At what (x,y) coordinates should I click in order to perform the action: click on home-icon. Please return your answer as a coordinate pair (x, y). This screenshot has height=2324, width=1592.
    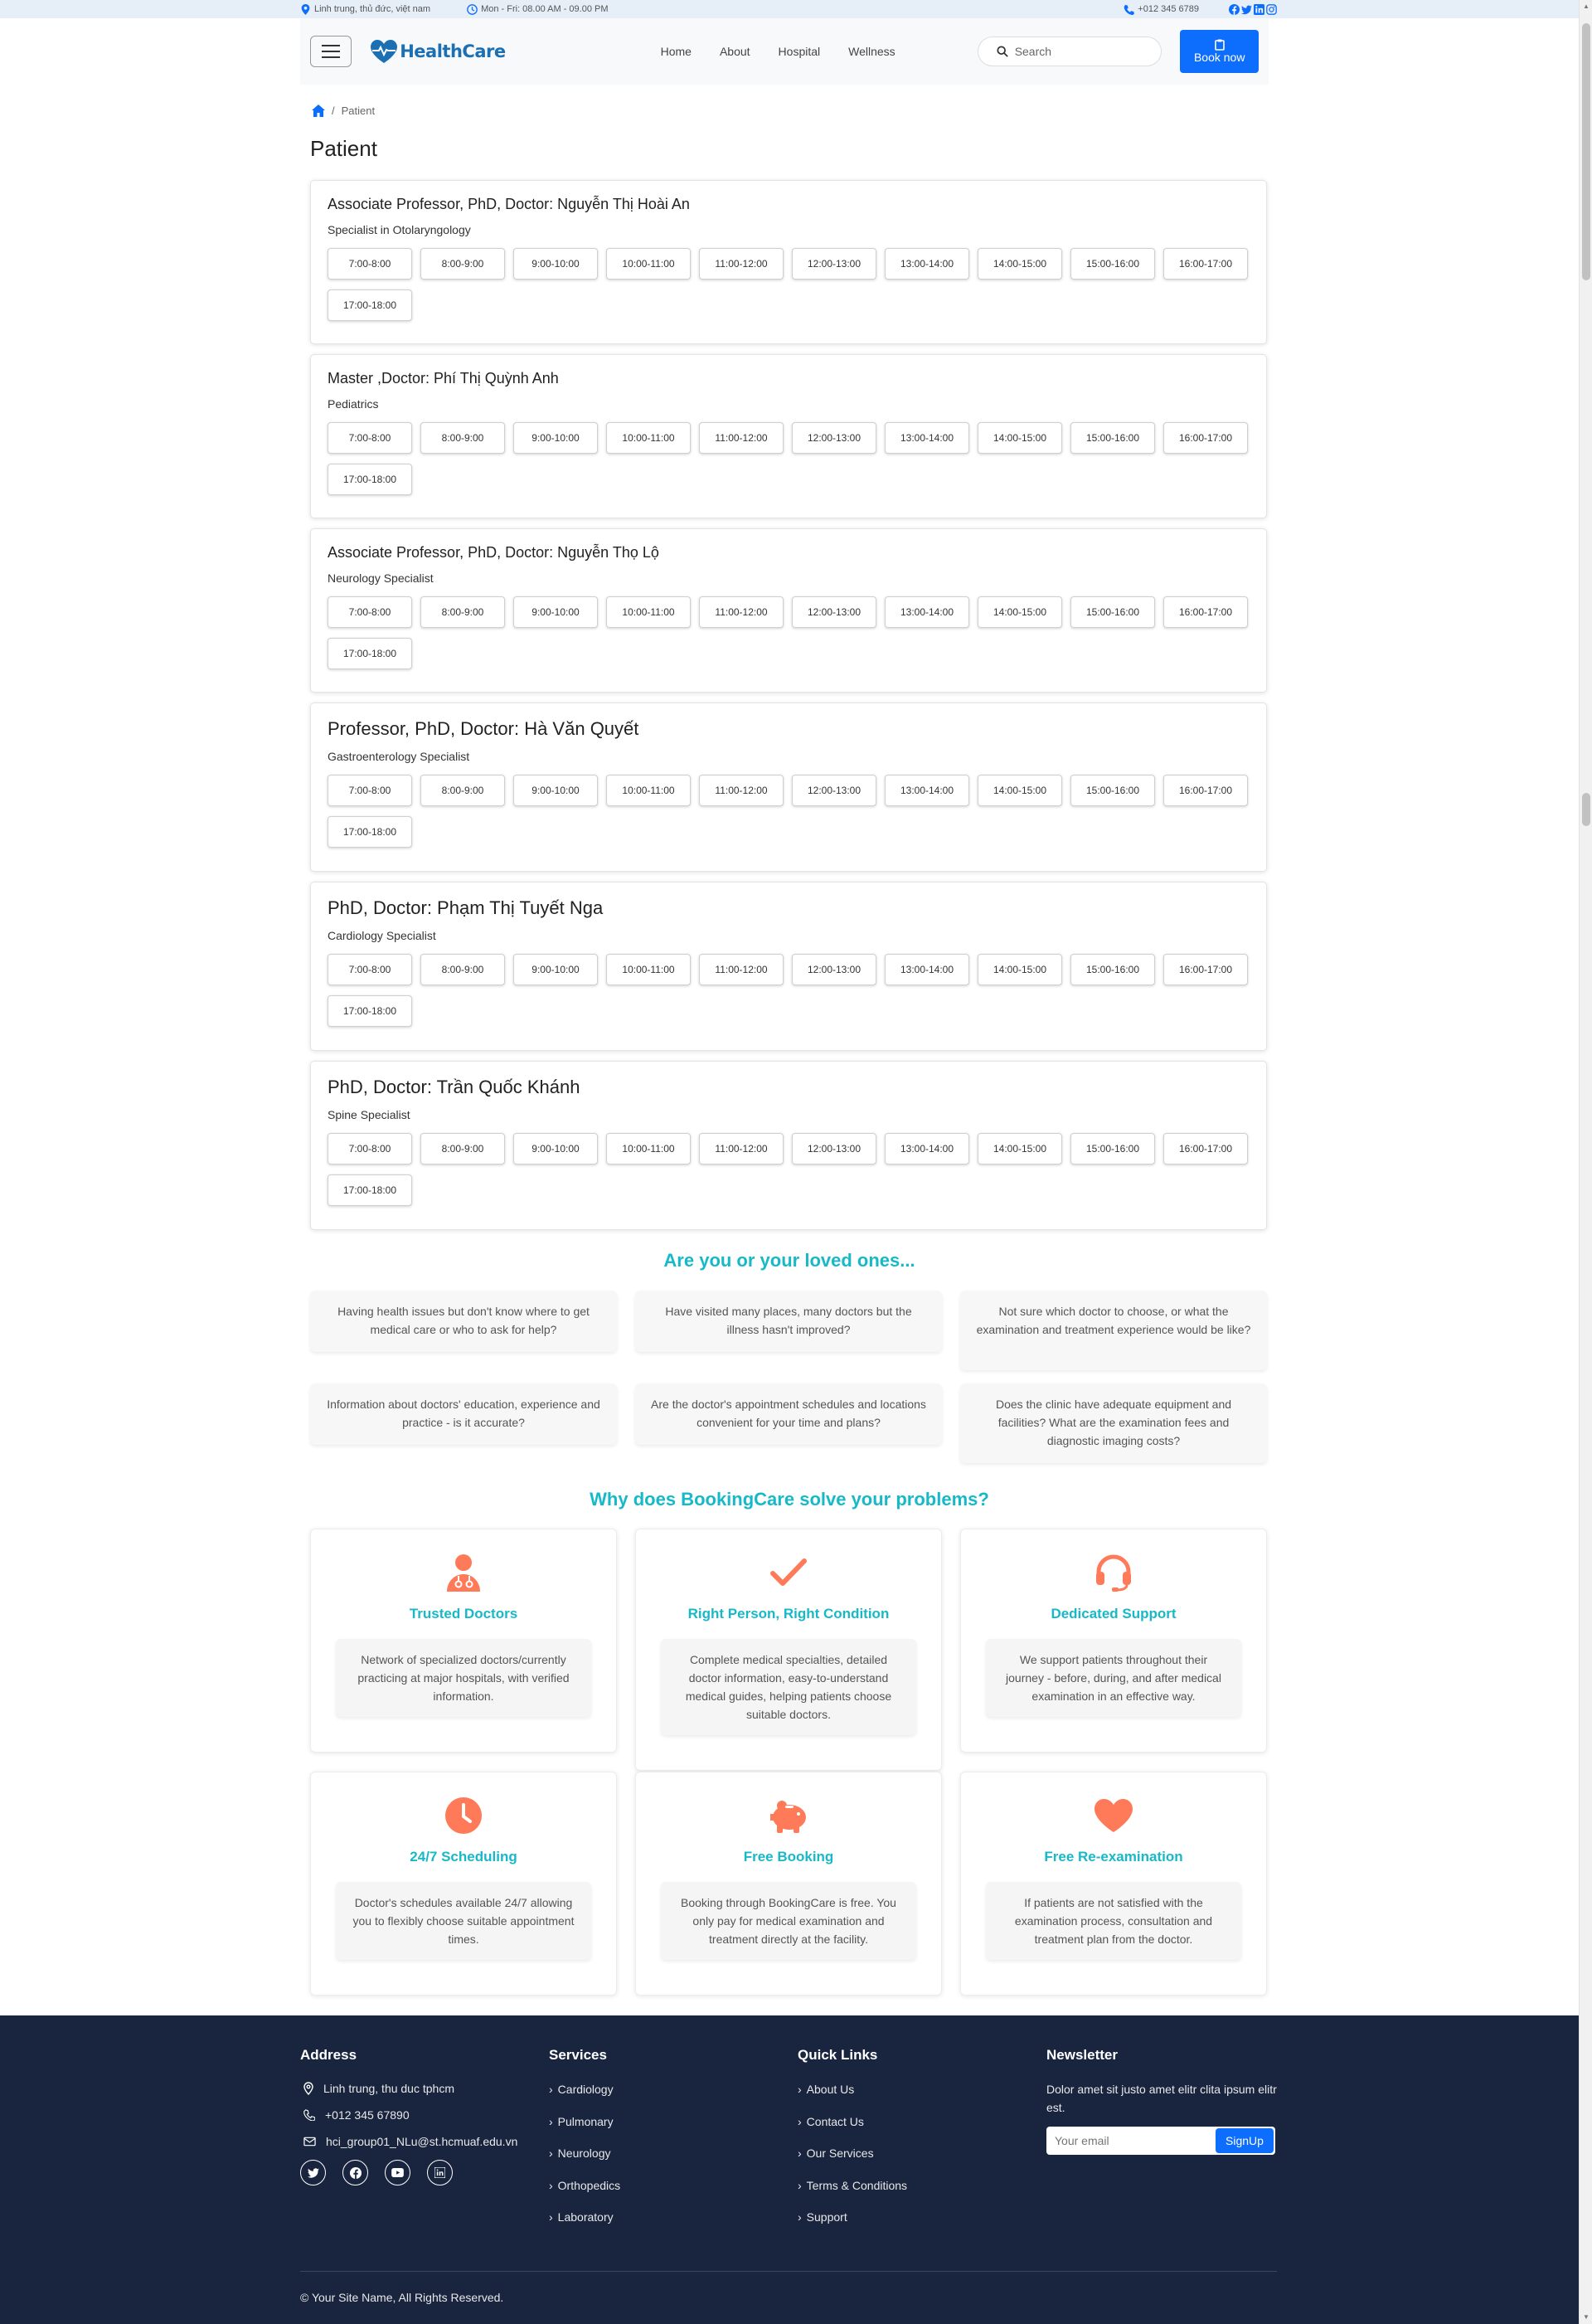
    Looking at the image, I should click on (318, 111).